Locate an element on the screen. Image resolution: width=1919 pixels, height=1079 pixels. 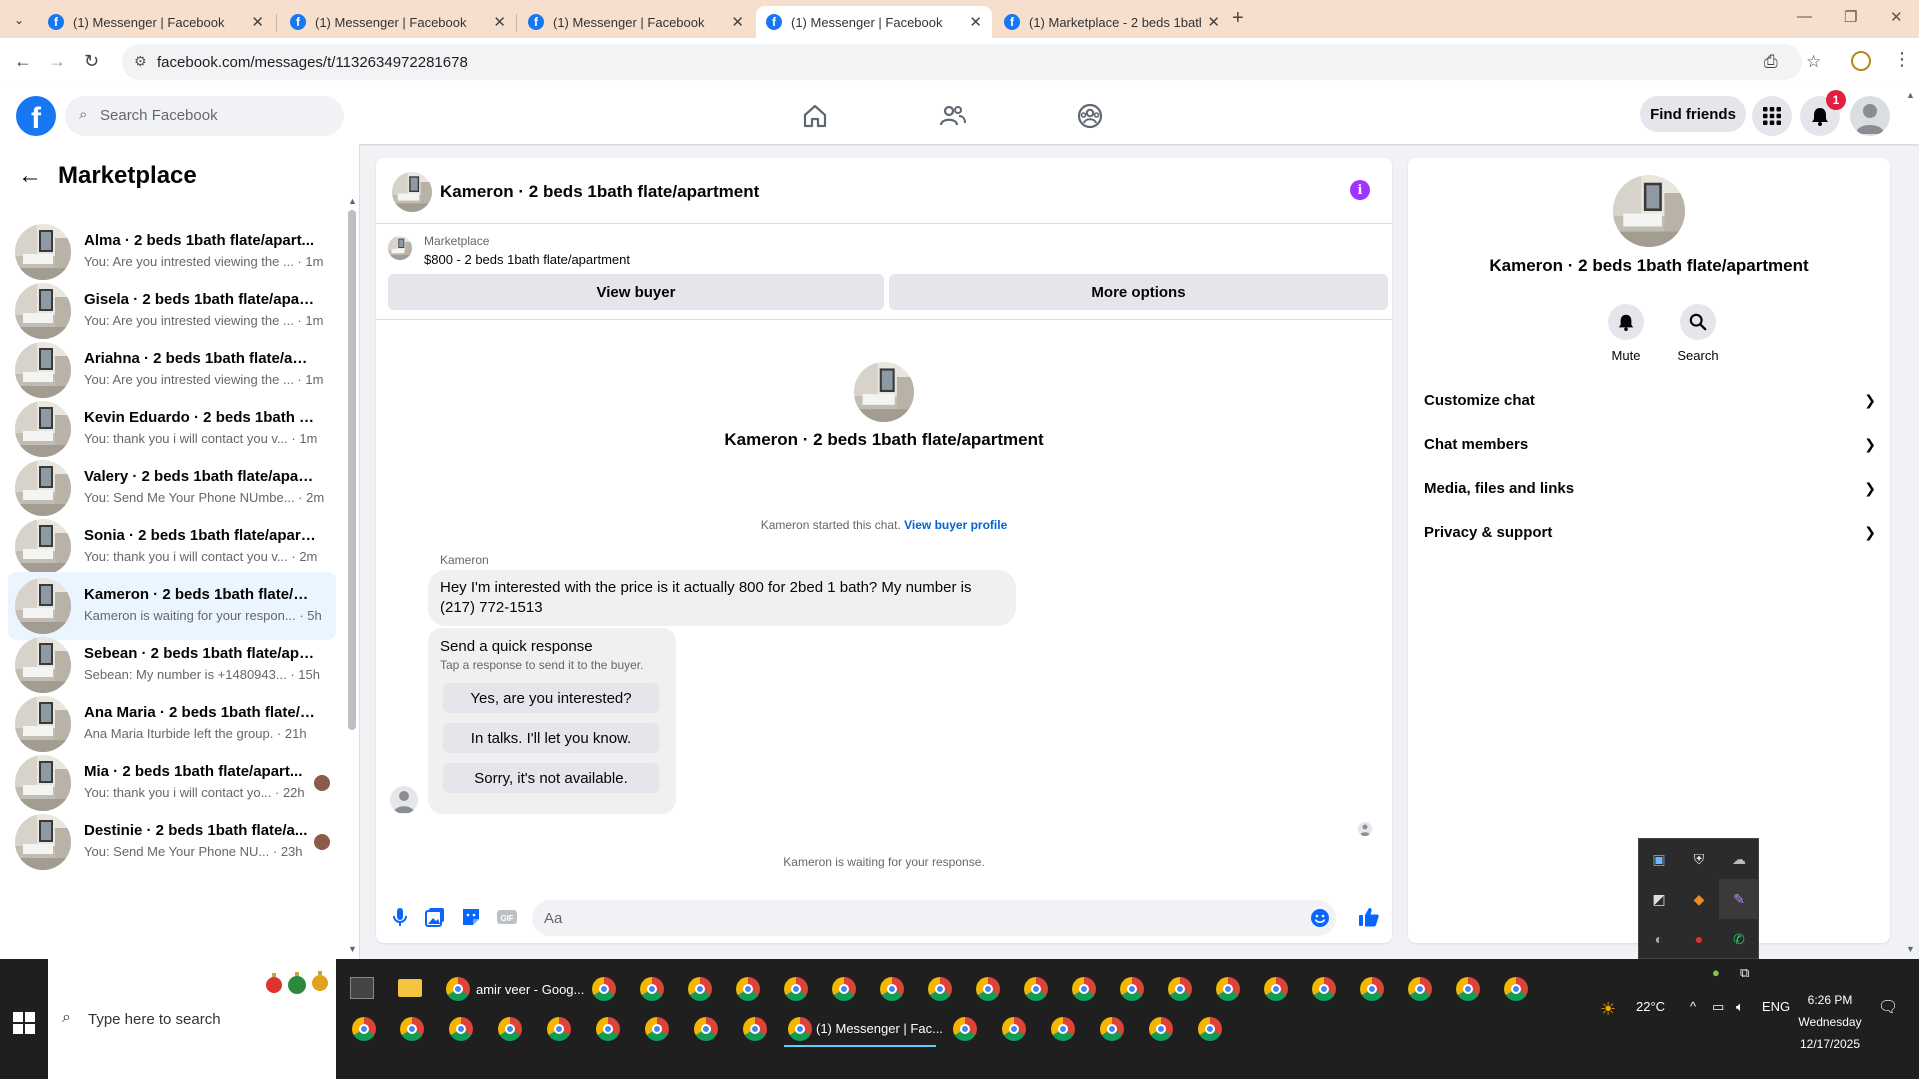
mute-button is located at coordinates (1626, 322).